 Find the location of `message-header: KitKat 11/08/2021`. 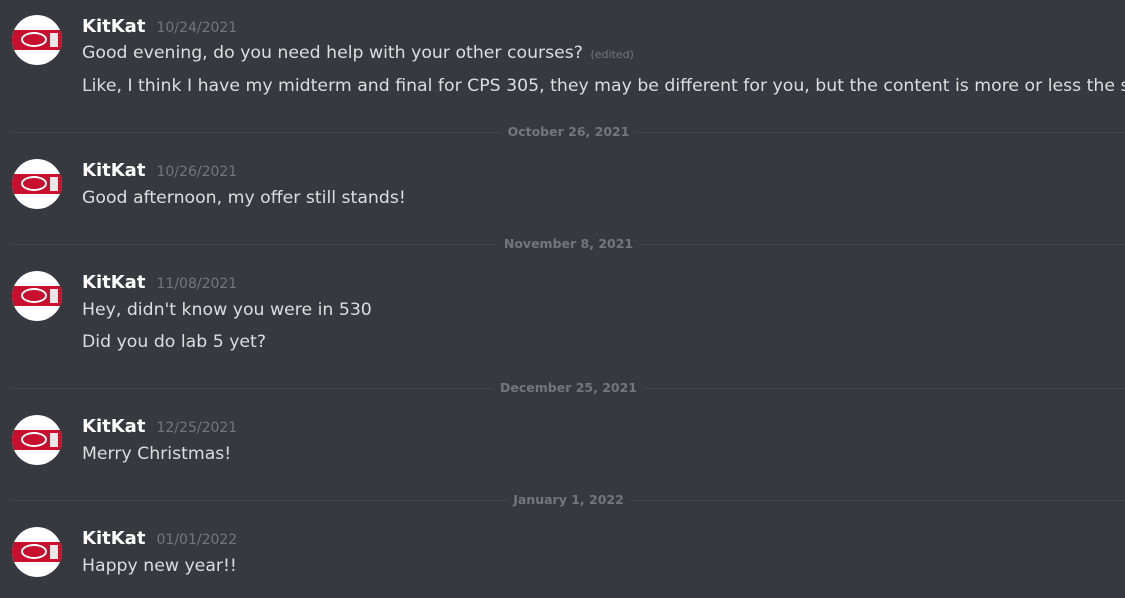

message-header: KitKat 11/08/2021 is located at coordinates (159, 283).